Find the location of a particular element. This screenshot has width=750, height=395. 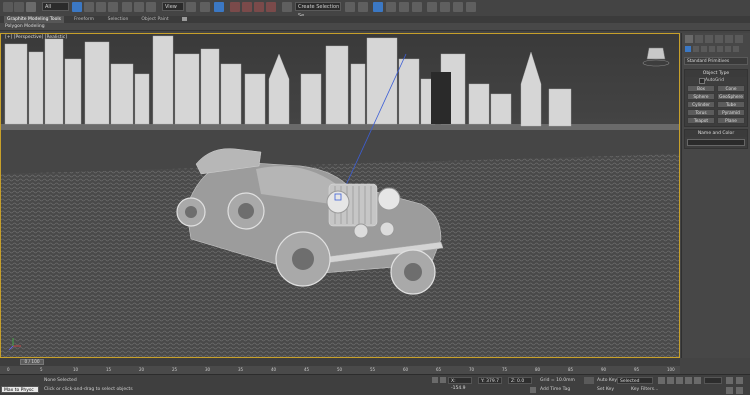

timeline-tick-label: 25 is located at coordinates (175, 369).